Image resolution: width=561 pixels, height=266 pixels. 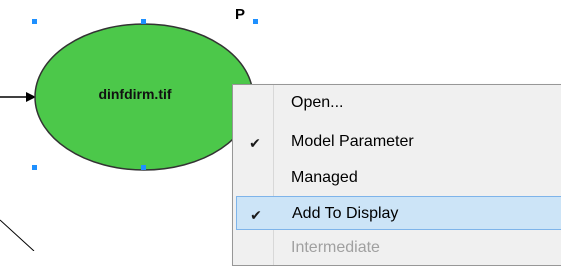 What do you see at coordinates (345, 213) in the screenshot?
I see `menu-item-label: Add To Display` at bounding box center [345, 213].